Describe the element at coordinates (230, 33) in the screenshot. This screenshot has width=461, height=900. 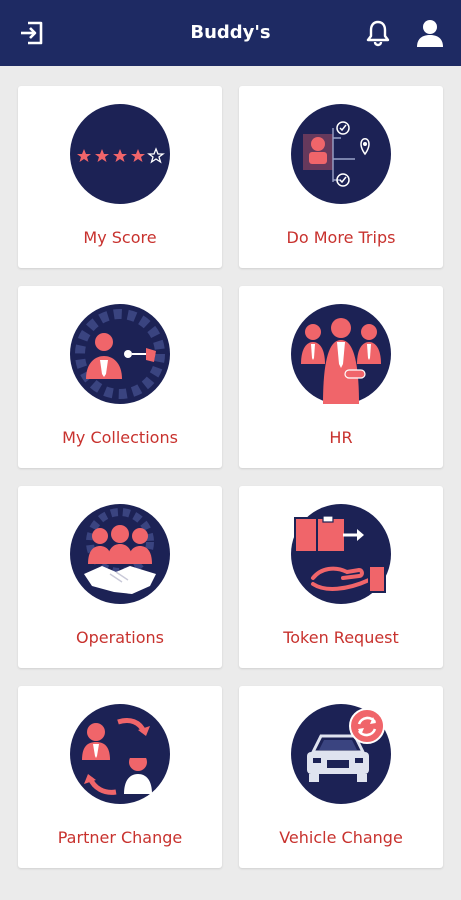
I see `app-bar: Buddy's` at that location.